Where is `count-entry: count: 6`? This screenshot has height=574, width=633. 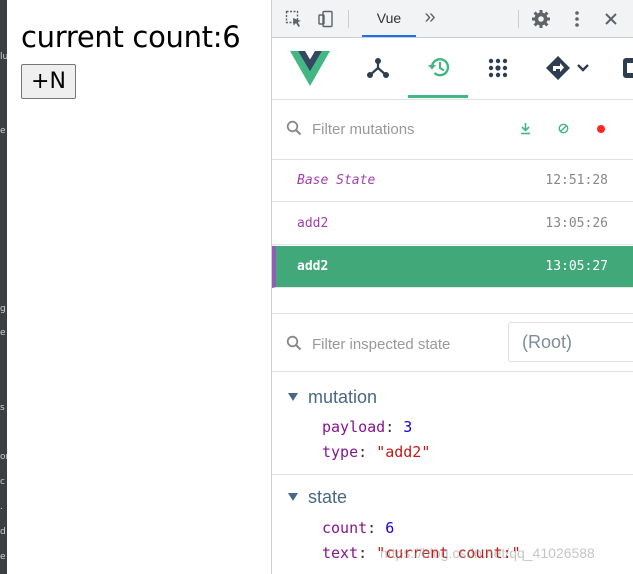 count-entry: count: 6 is located at coordinates (358, 528).